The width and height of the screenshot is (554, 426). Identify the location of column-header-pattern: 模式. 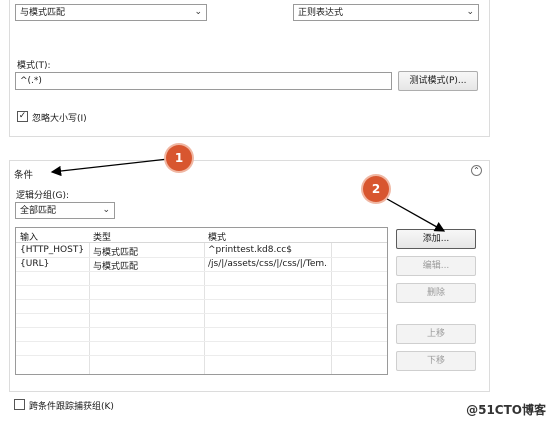
(217, 236).